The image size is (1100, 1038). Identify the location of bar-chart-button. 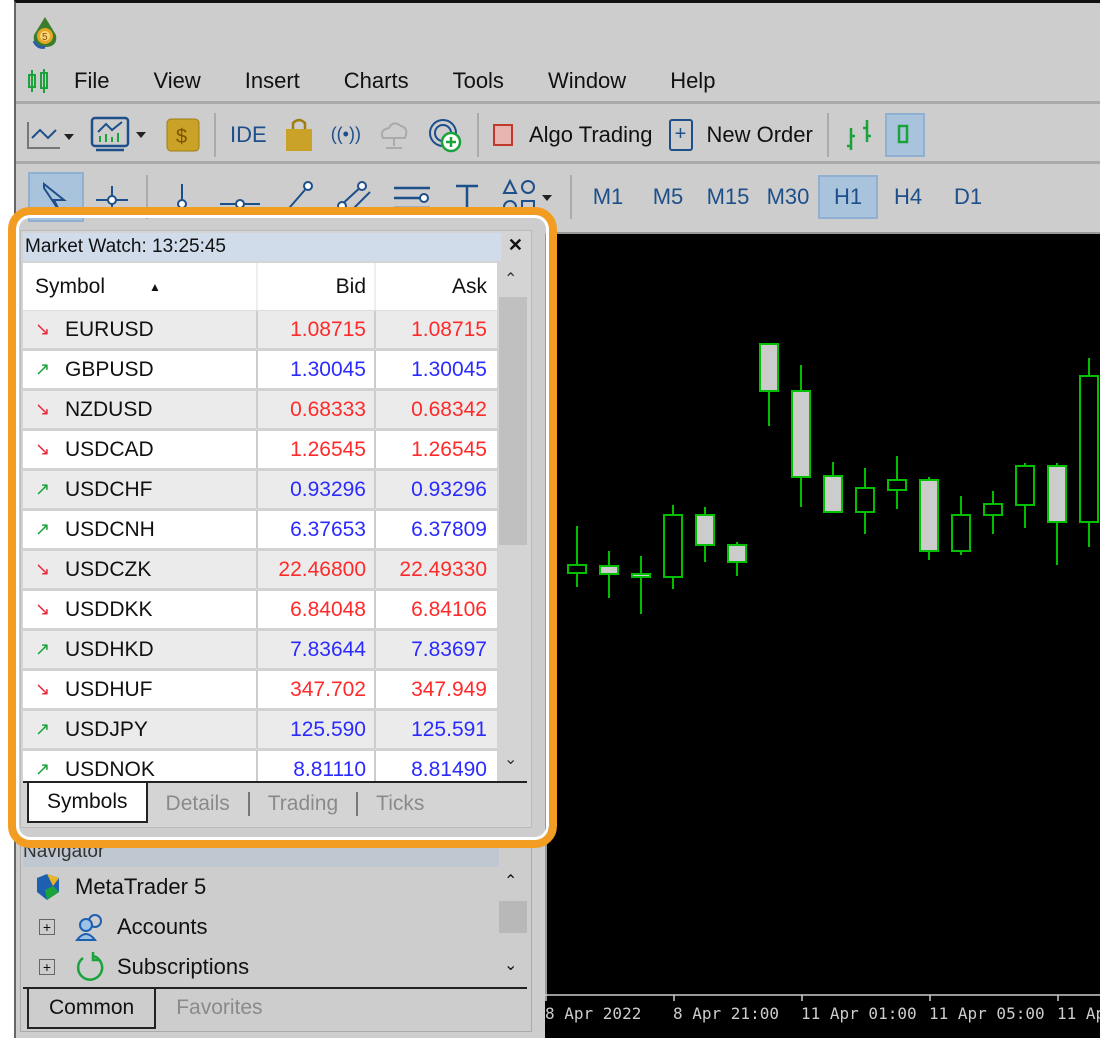
(860, 135).